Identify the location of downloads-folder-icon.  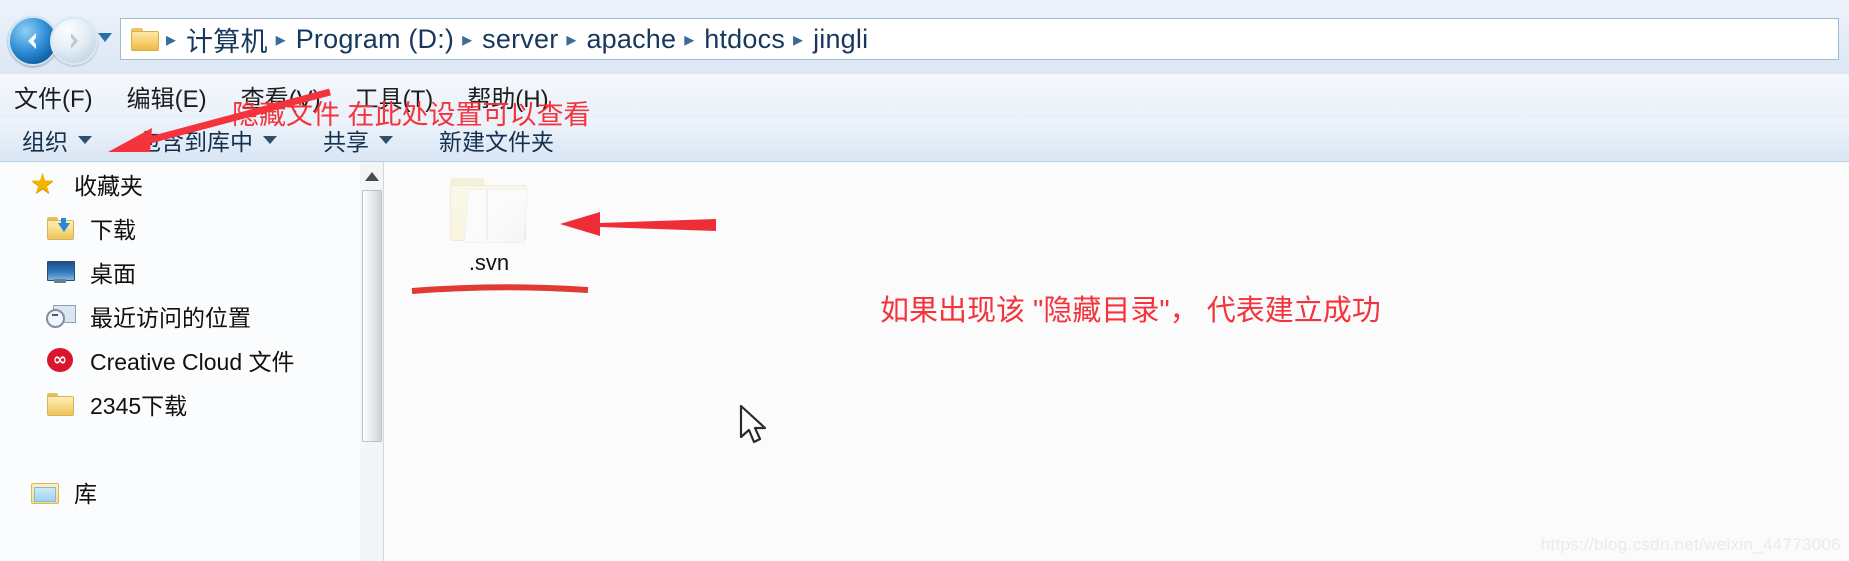
(61, 228).